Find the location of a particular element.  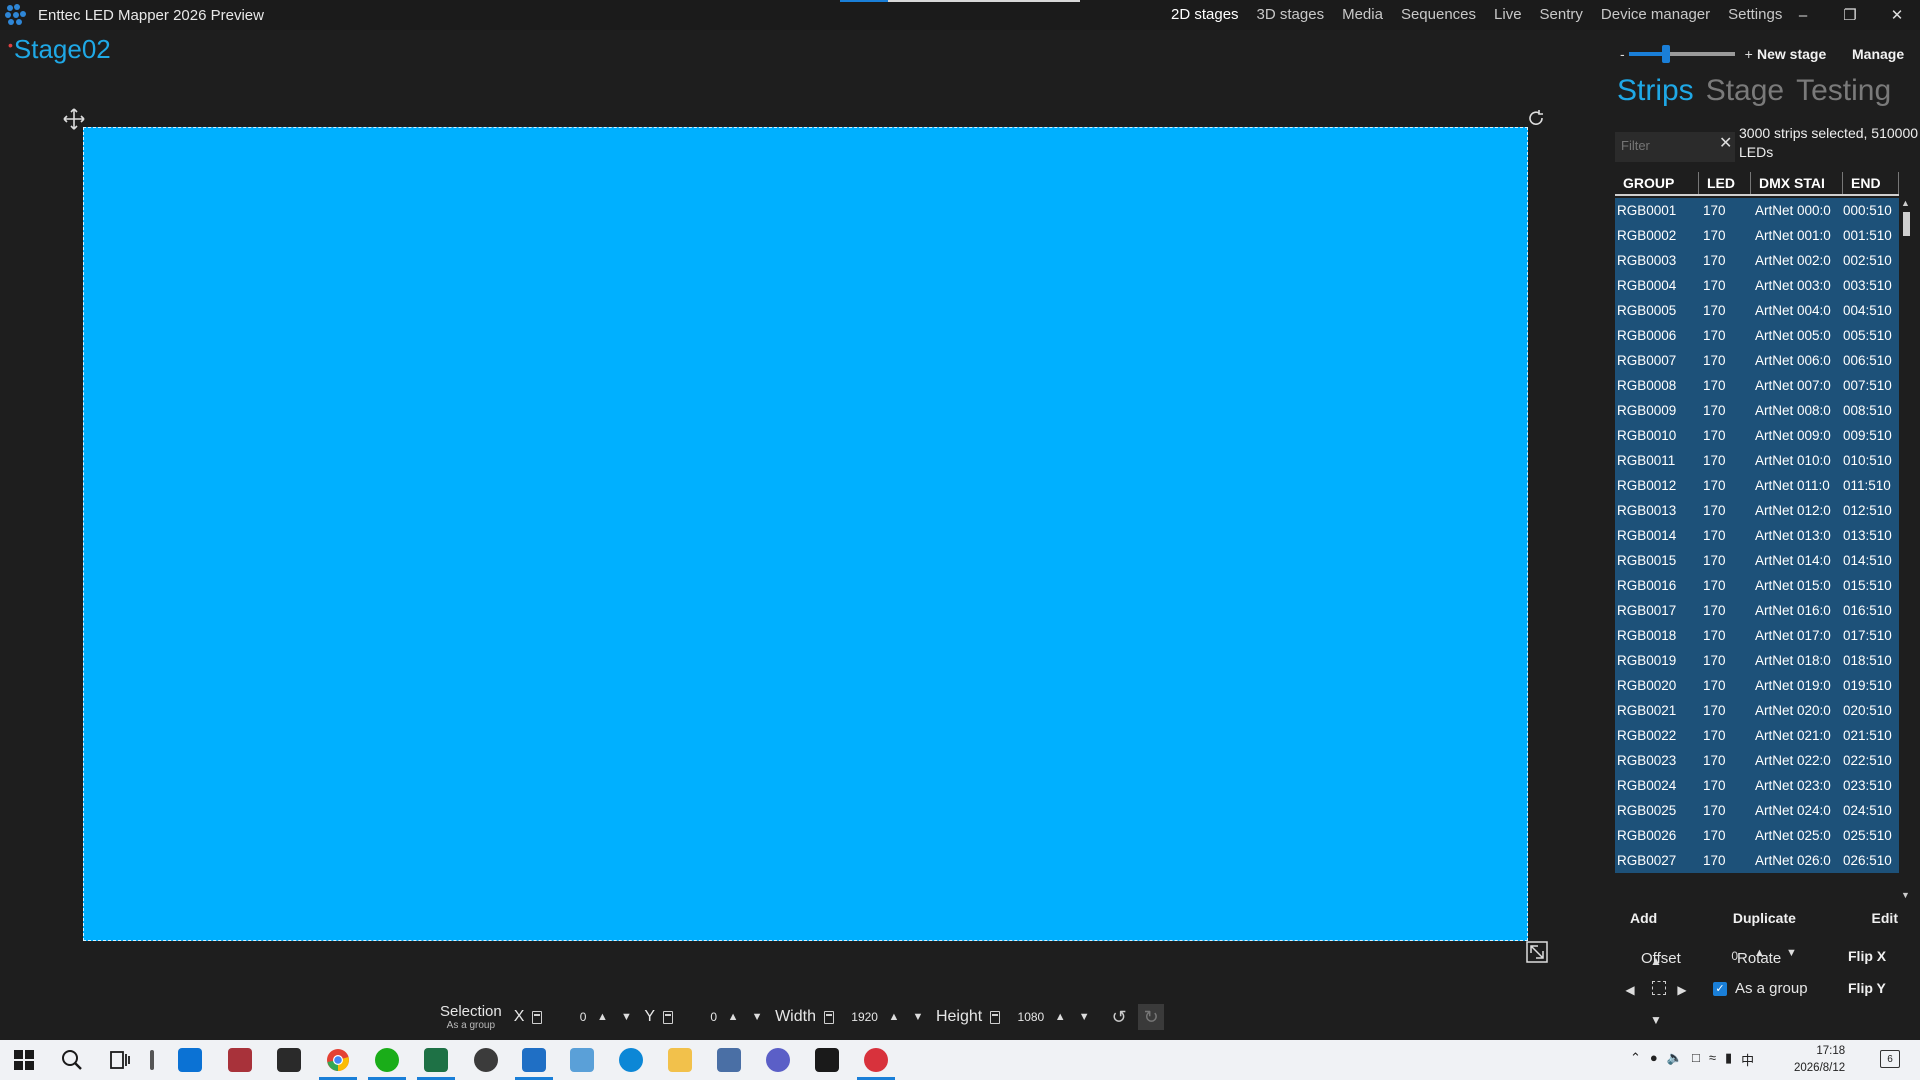

nudge-down-icon: ▼ is located at coordinates (1656, 1020).